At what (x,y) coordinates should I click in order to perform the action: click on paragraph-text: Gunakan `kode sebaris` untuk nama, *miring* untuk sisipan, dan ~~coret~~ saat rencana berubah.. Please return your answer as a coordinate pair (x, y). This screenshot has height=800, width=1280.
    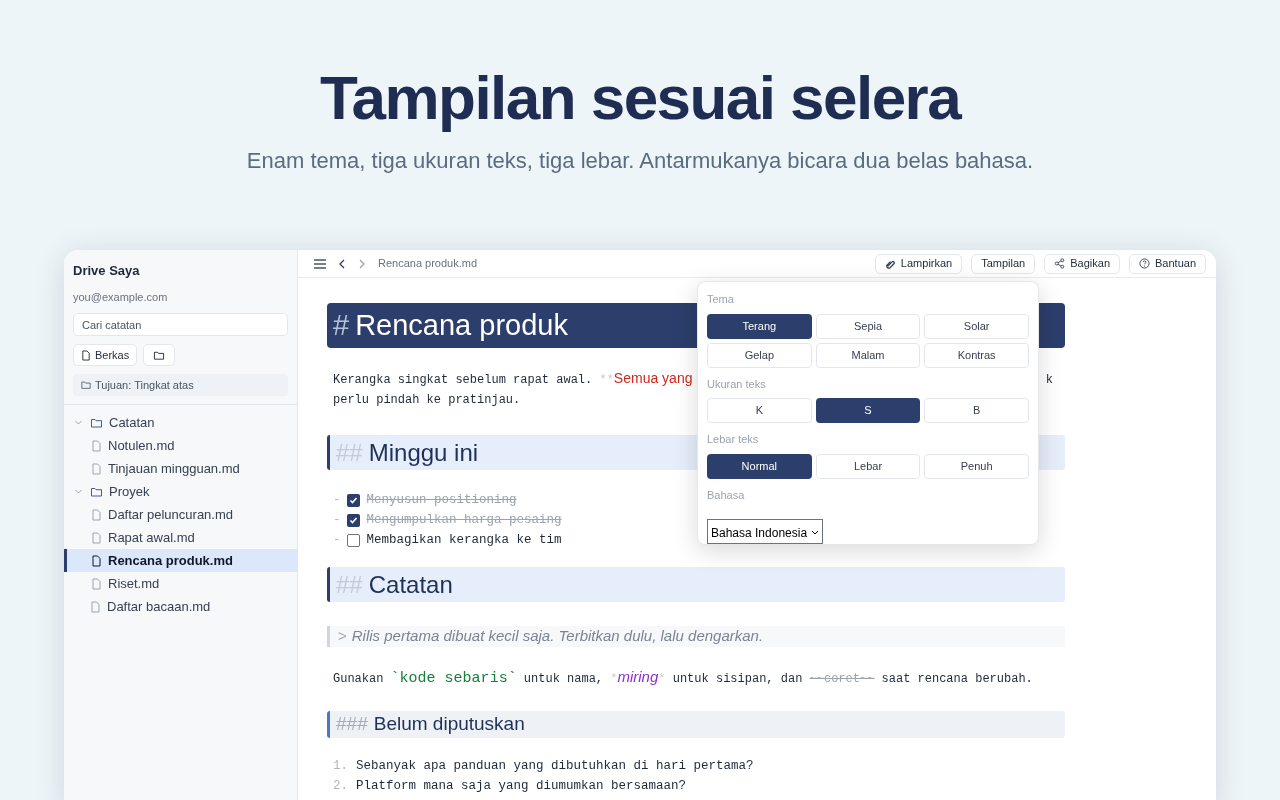
    Looking at the image, I should click on (683, 678).